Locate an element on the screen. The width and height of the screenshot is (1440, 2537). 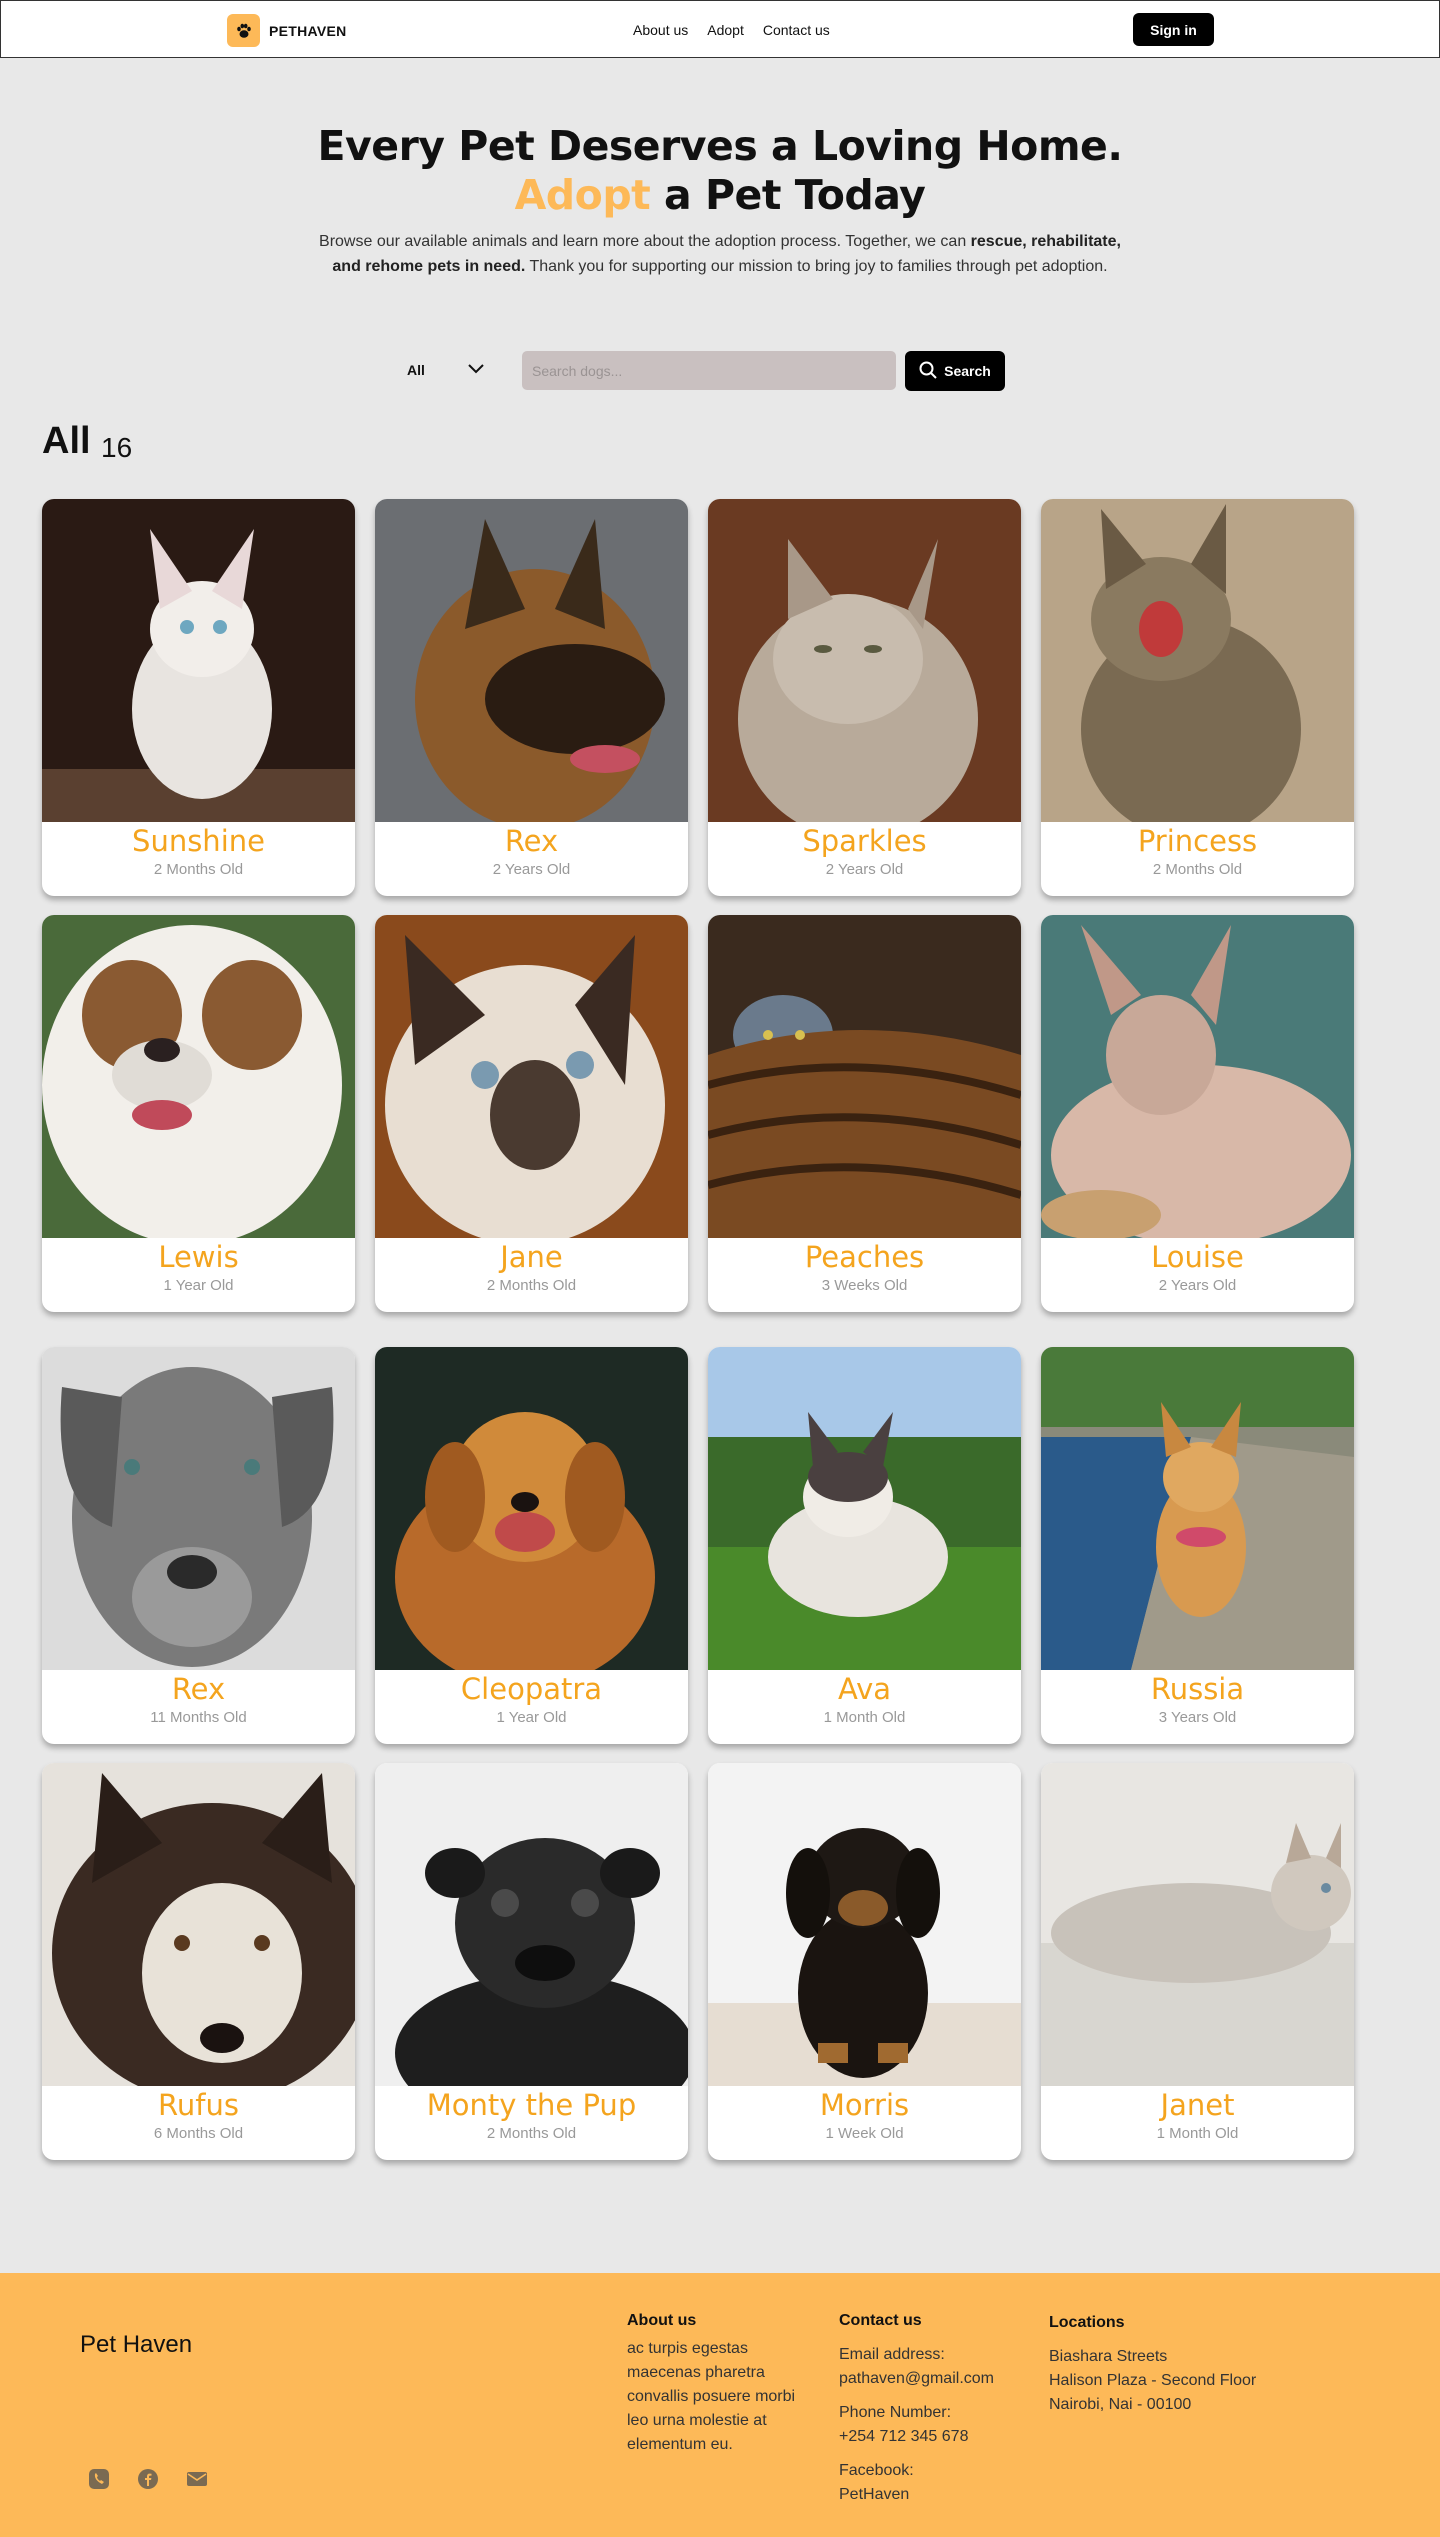
phone-icon is located at coordinates (99, 2479).